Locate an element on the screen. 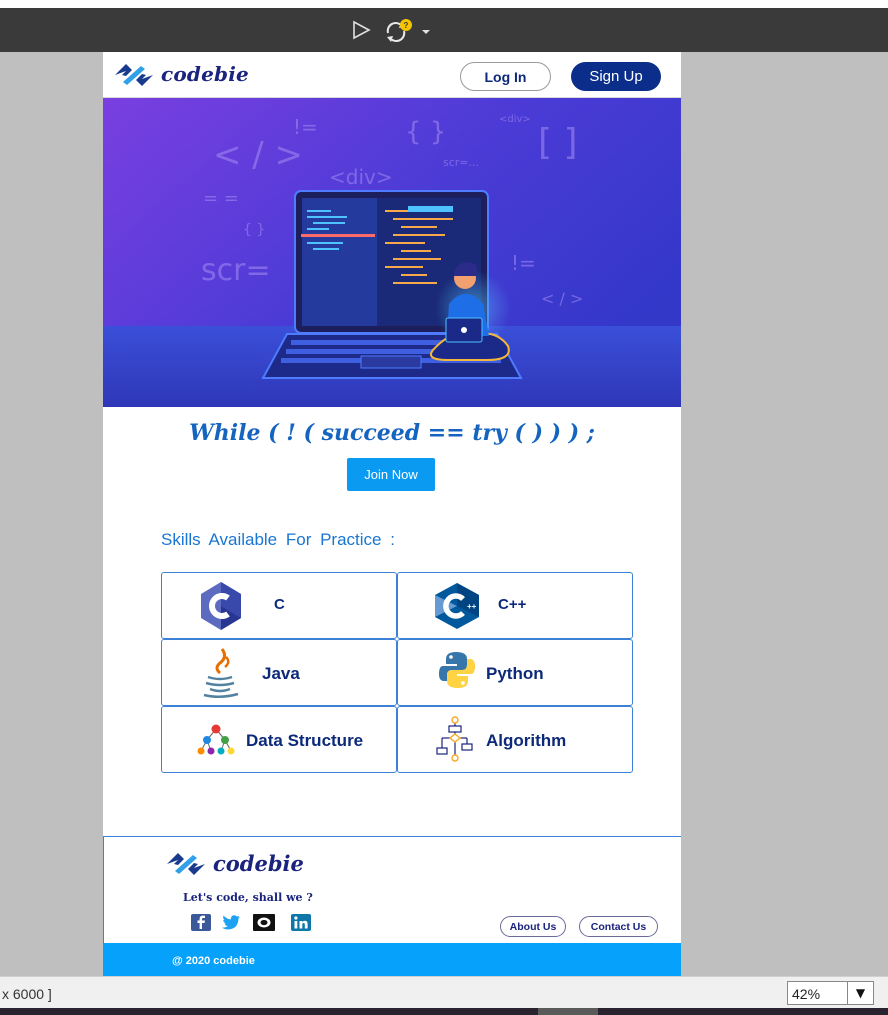 This screenshot has height=1015, width=888. skill-label: Python is located at coordinates (515, 673).